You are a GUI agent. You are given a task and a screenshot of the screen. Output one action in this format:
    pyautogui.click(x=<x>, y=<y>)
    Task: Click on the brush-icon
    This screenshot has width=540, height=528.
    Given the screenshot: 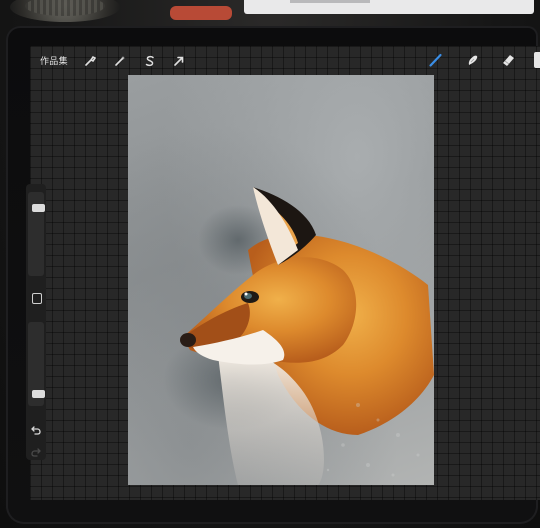 What is the action you would take?
    pyautogui.click(x=436, y=60)
    